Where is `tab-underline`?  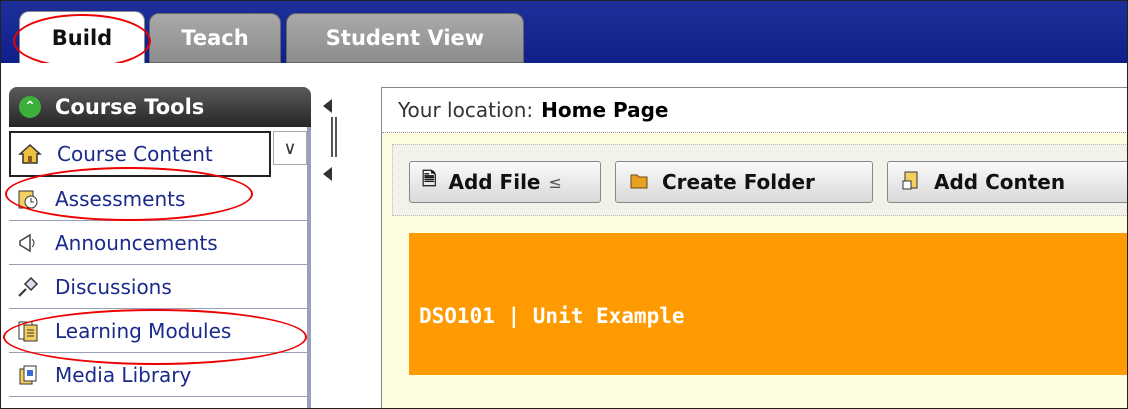
tab-underline is located at coordinates (564, 73).